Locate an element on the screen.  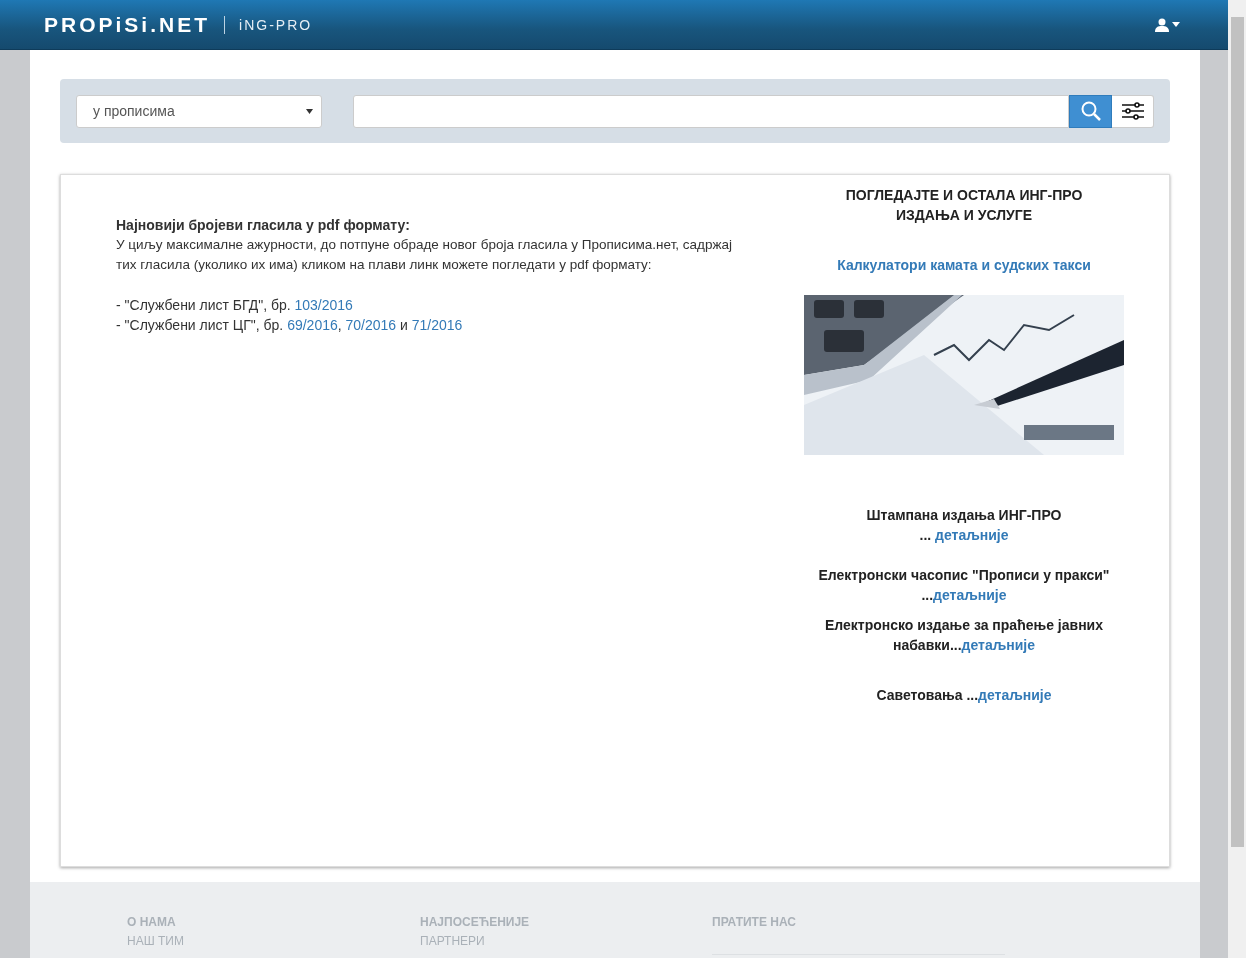
site-logo: PROPiSi.NET is located at coordinates (127, 24).